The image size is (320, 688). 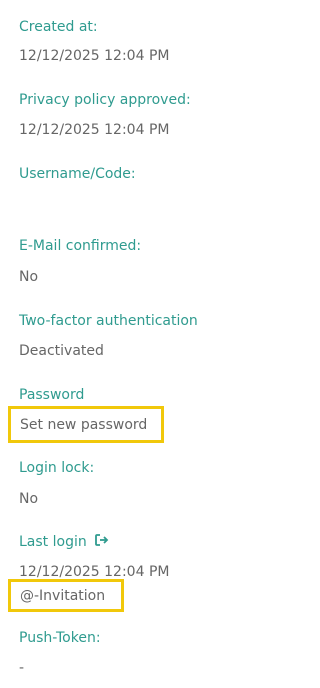 What do you see at coordinates (53, 542) in the screenshot?
I see `last-login-label: Last login` at bounding box center [53, 542].